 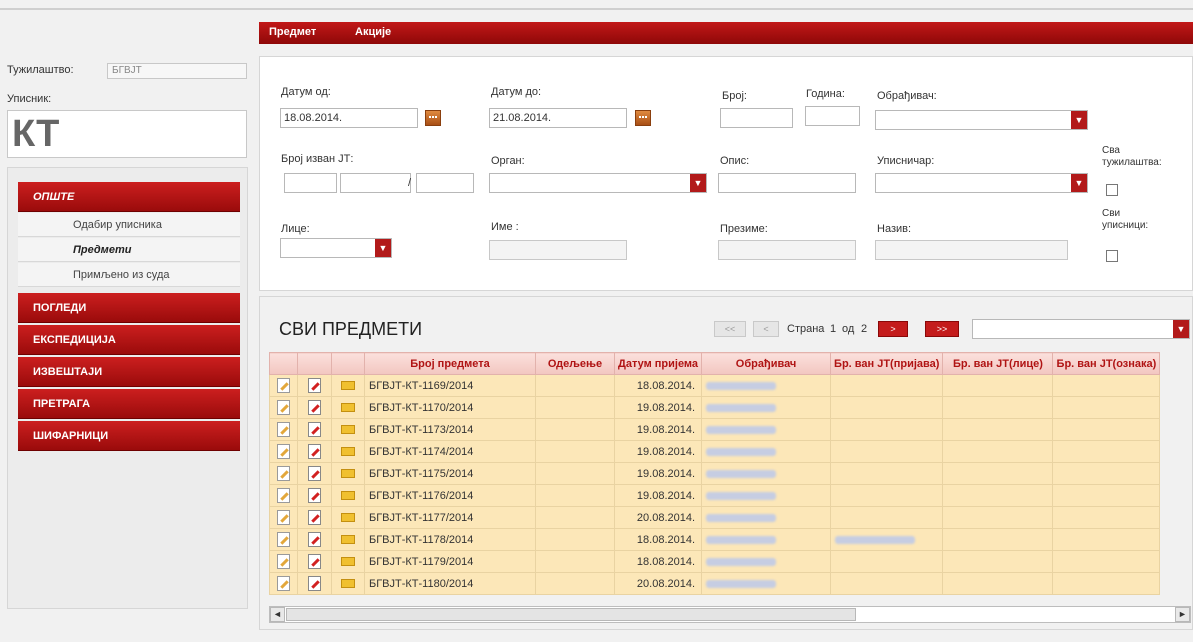 What do you see at coordinates (715, 473) in the screenshot?
I see `table-row: БГВЈТ-КТ-1175/2014 19.08.2014.` at bounding box center [715, 473].